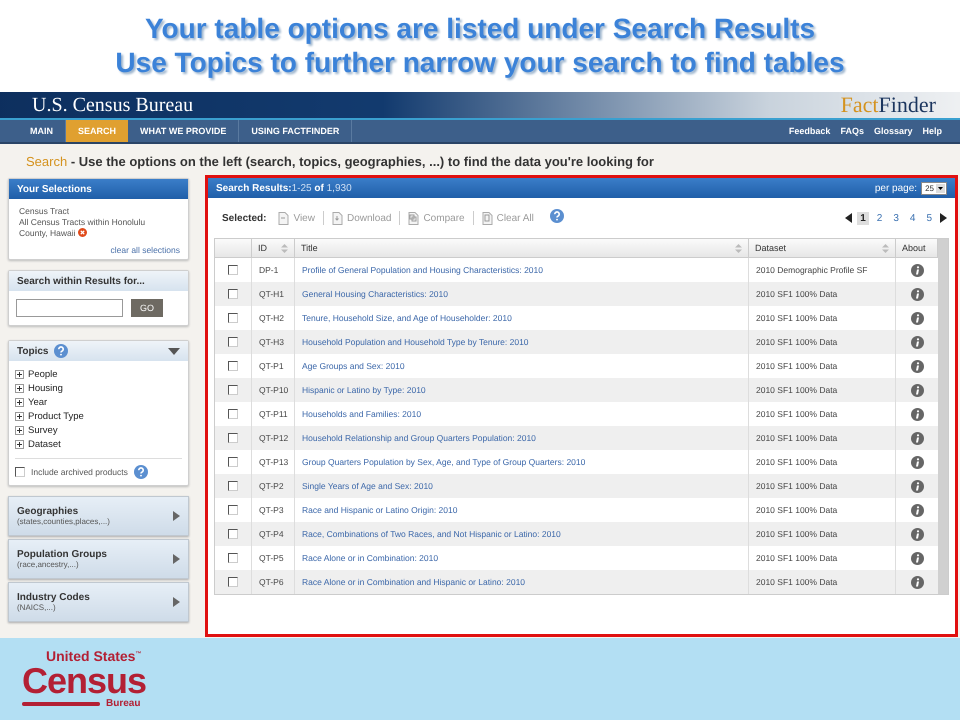 The image size is (960, 720). I want to click on slide-title: Use Topics to further narrow your search to find tables, so click(480, 63).